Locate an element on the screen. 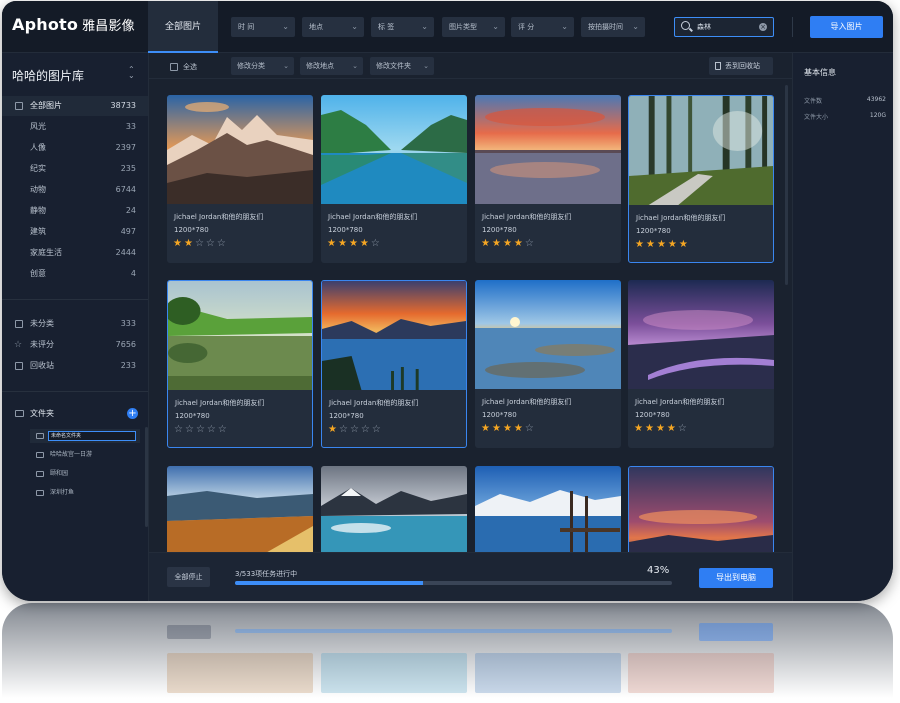  sidebar-item-recycle-bin: 回收站 233 is located at coordinates (75, 366).